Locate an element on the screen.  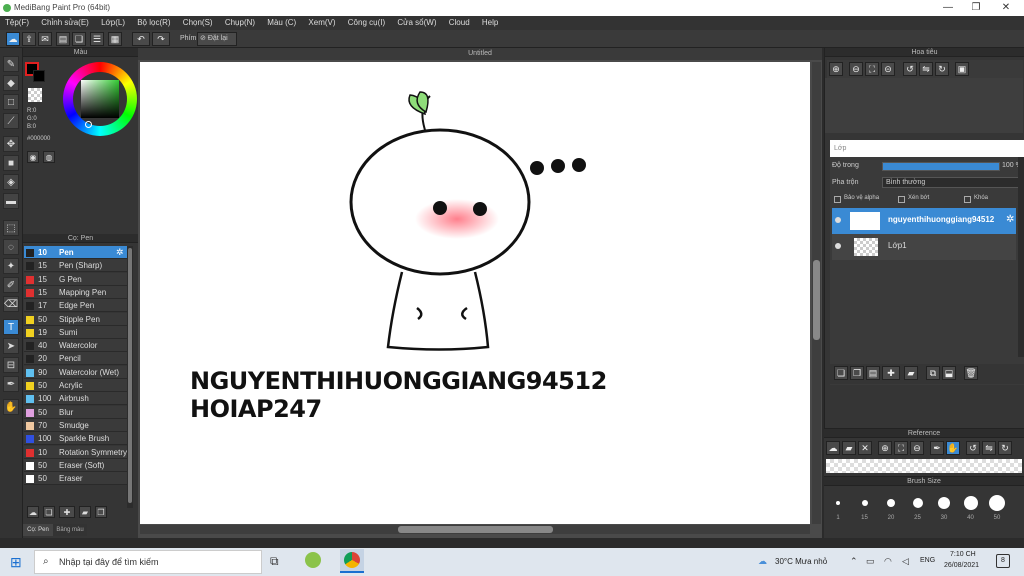
close-button: ✕ is located at coordinates (1006, 7).